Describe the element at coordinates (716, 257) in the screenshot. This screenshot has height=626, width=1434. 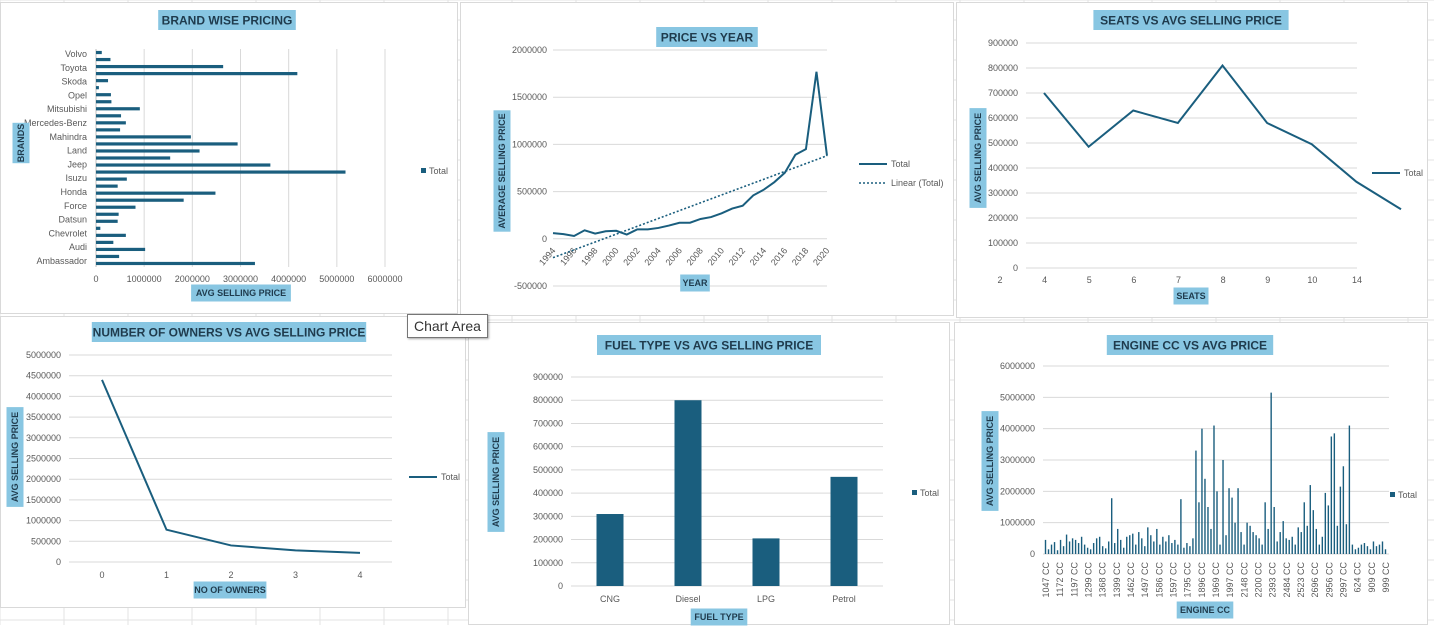
I see `x-tick-label: 2010` at that location.